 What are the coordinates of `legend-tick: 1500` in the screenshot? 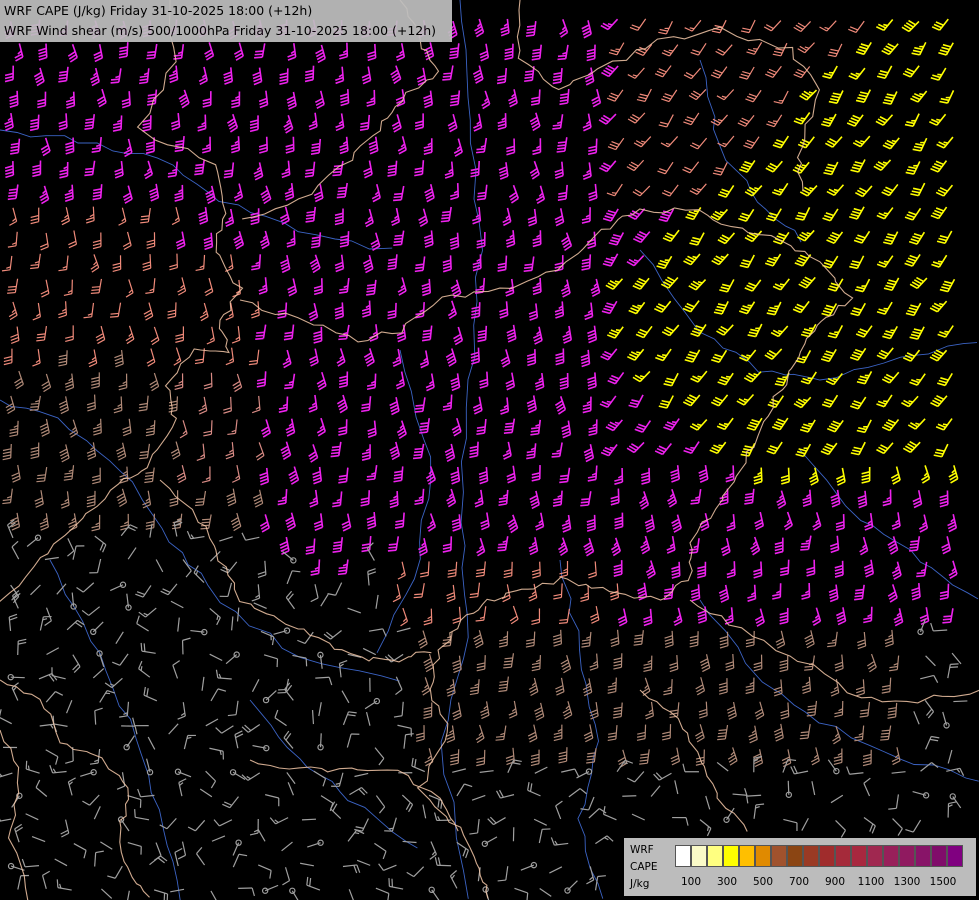 It's located at (943, 882).